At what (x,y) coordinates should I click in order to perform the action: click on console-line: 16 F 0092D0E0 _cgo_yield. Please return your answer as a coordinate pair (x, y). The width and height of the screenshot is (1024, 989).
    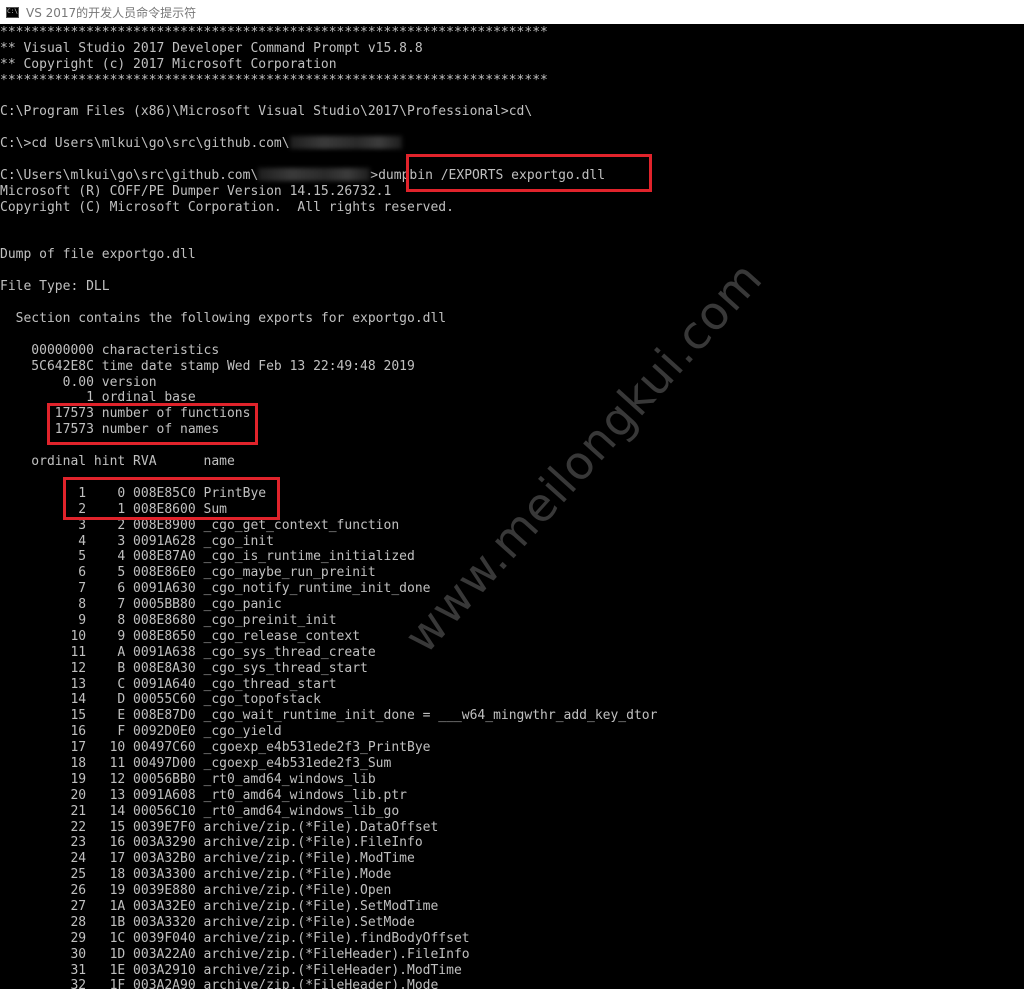
    Looking at the image, I should click on (512, 732).